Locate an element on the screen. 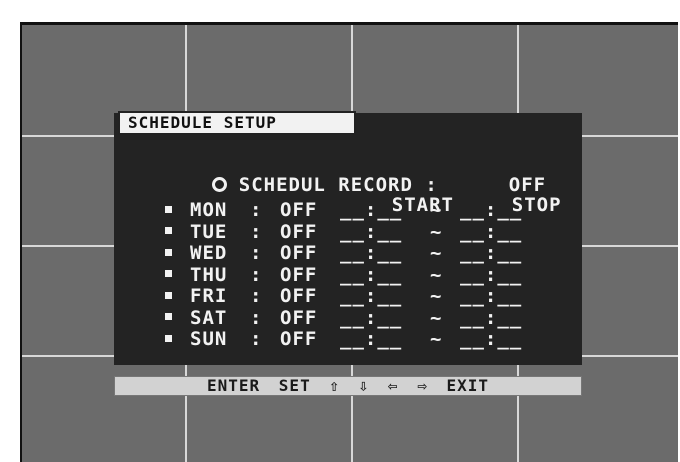  arrow-down-icon: ⇩ is located at coordinates (364, 385).